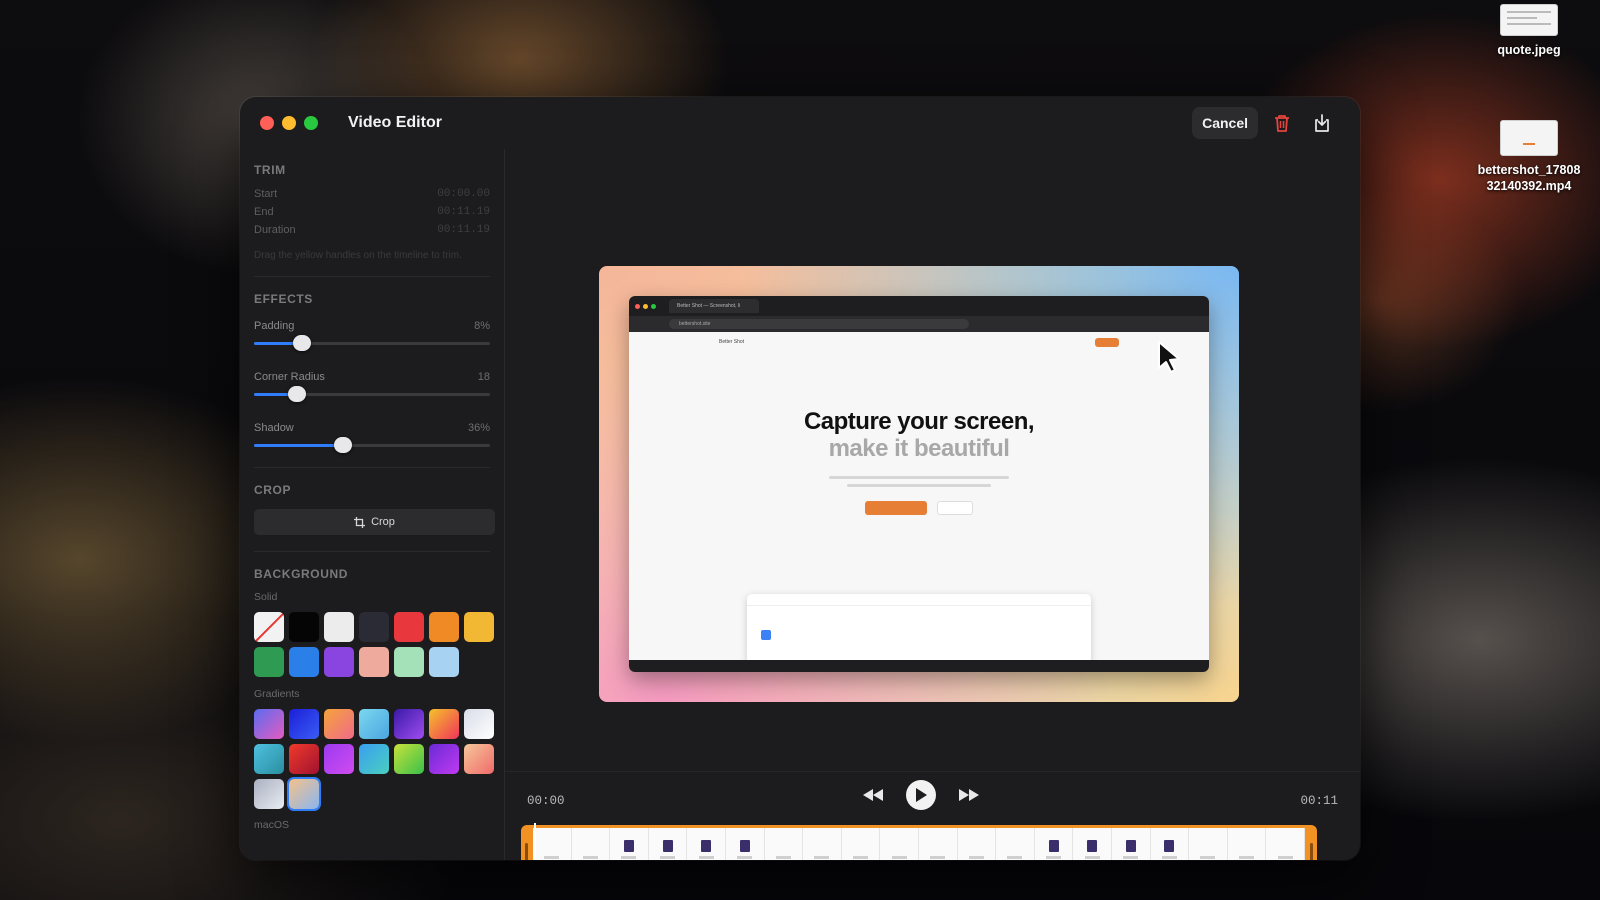 This screenshot has width=1600, height=900. What do you see at coordinates (311, 123) in the screenshot?
I see `zoom-button` at bounding box center [311, 123].